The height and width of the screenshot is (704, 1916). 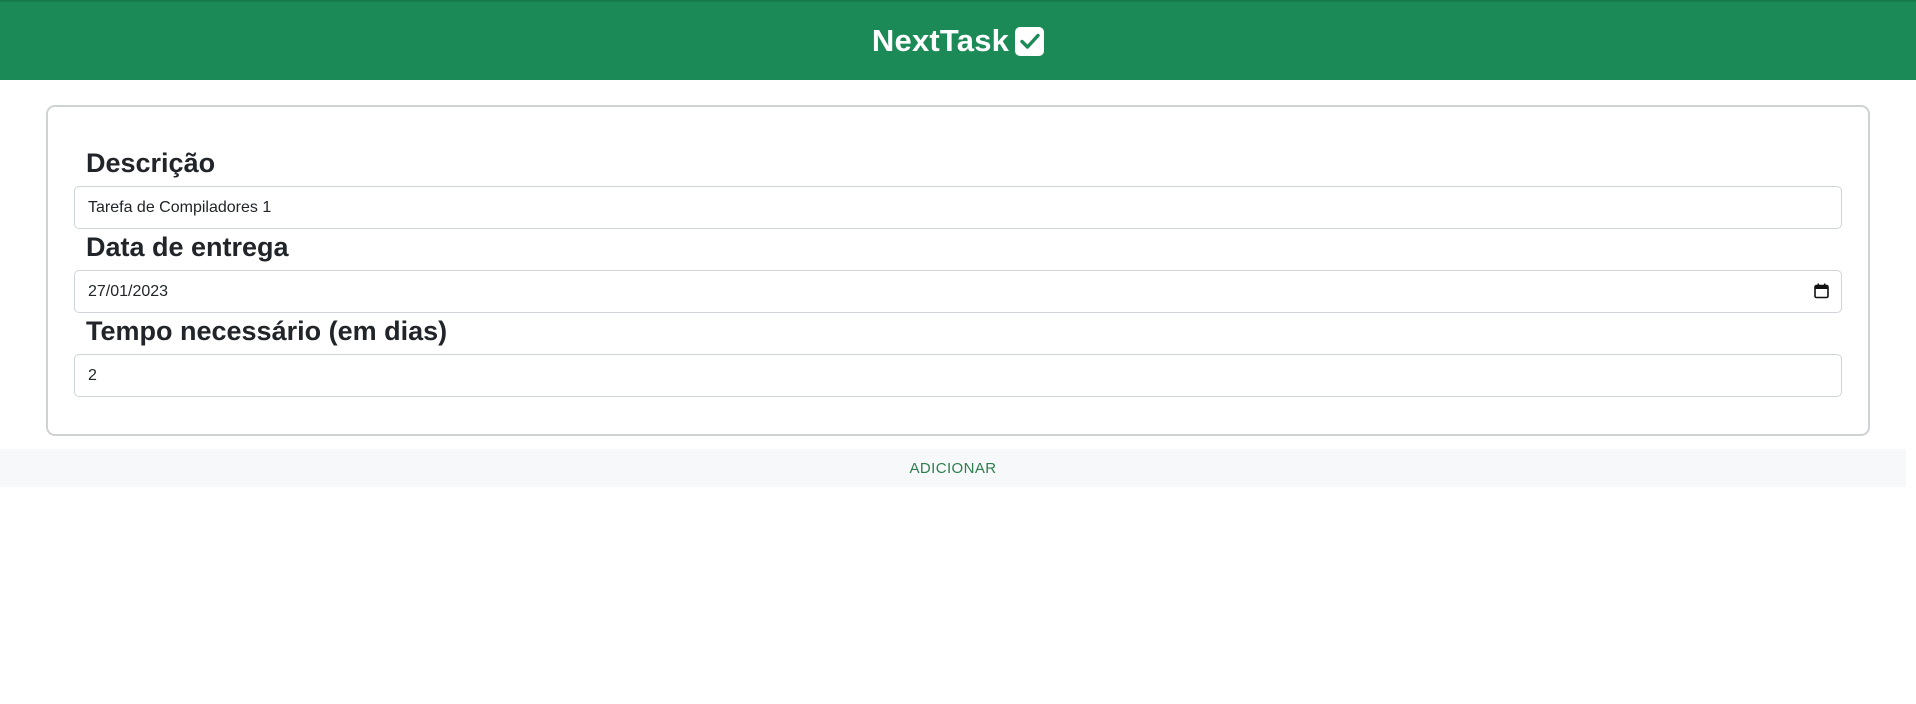 What do you see at coordinates (187, 247) in the screenshot?
I see `due-date-label: Data de entrega` at bounding box center [187, 247].